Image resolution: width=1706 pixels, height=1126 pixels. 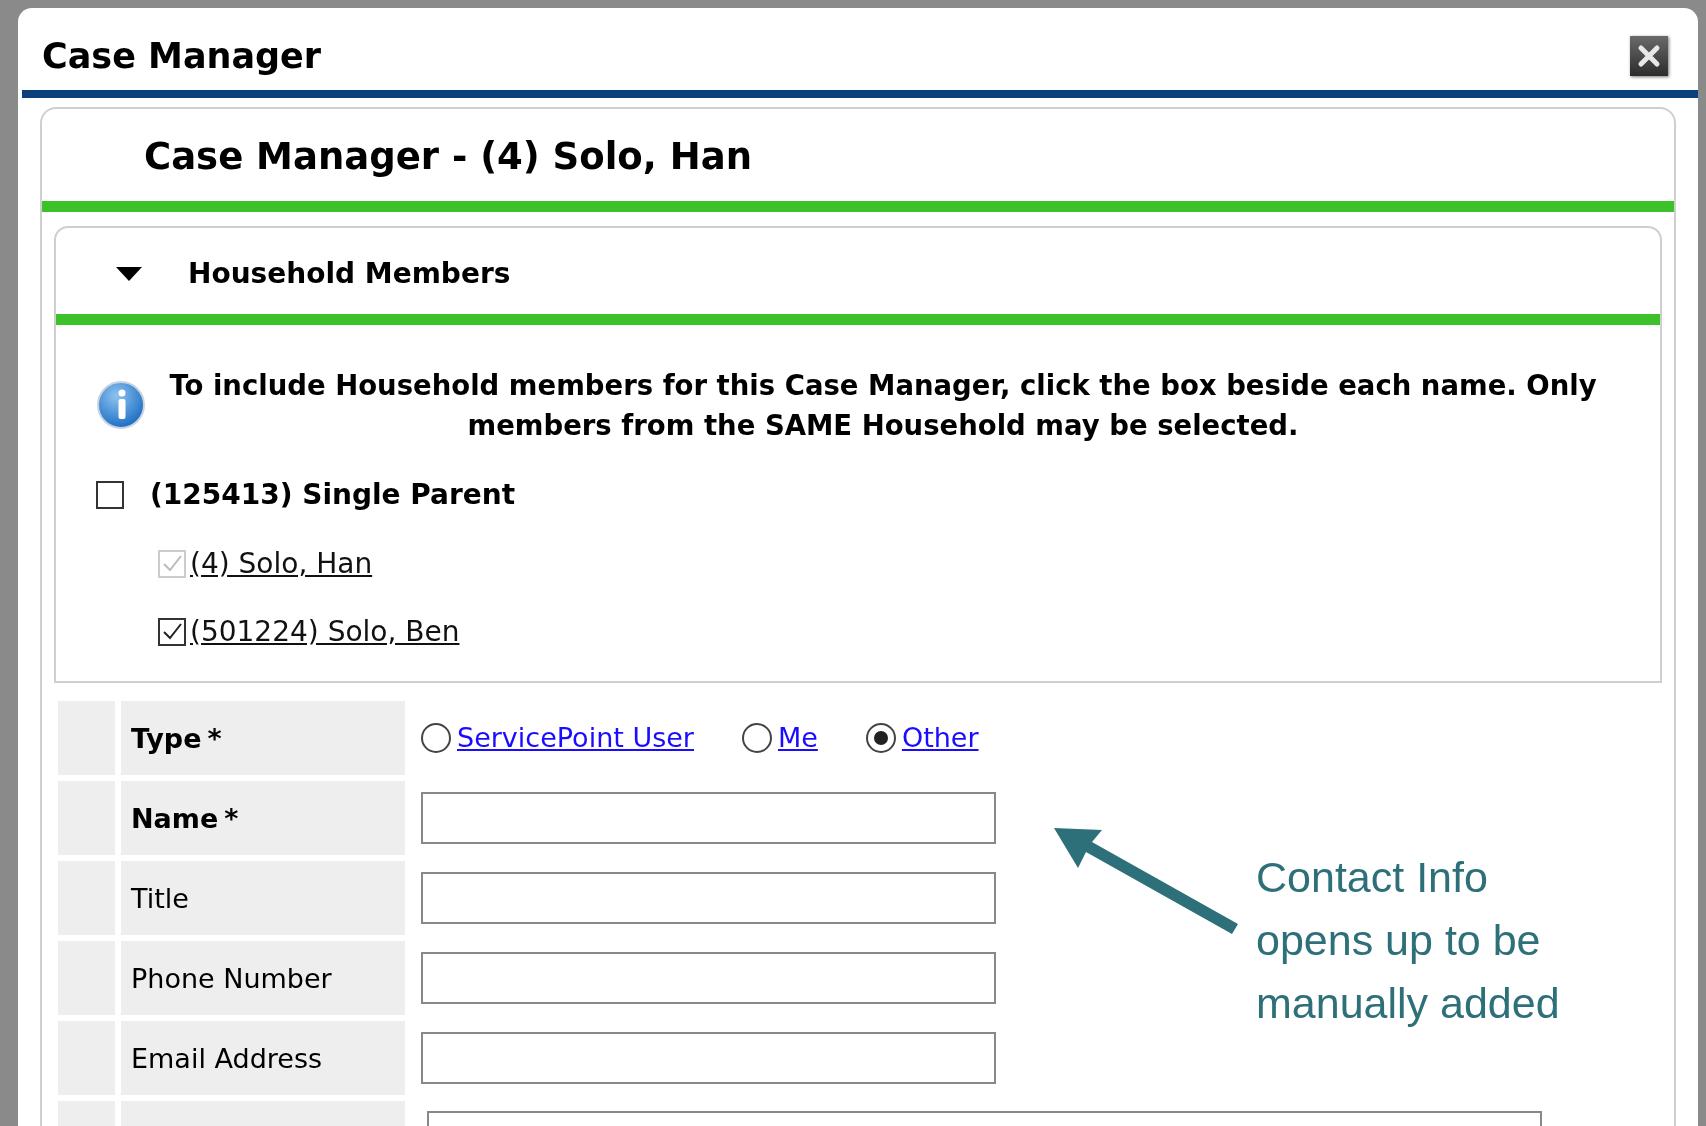 What do you see at coordinates (182, 56) in the screenshot?
I see `window-title: Case Manager` at bounding box center [182, 56].